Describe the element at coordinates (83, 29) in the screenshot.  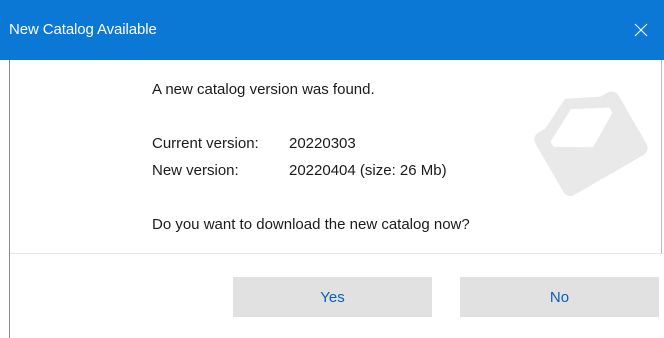
I see `dialog-title: New Catalog Available` at that location.